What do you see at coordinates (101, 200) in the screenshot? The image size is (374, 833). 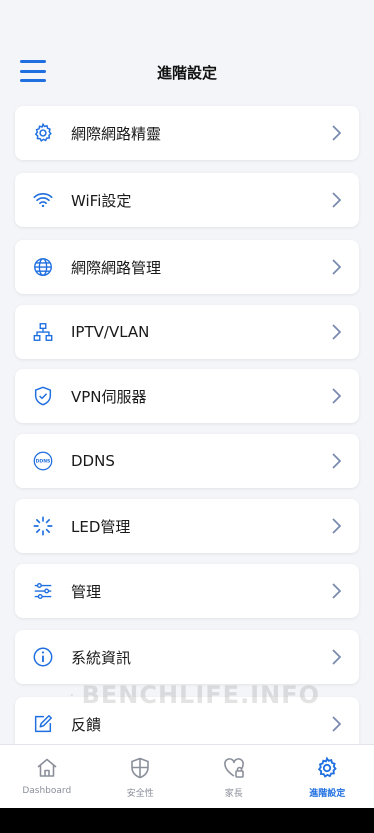 I see `menu-item-label: WiFi設定` at bounding box center [101, 200].